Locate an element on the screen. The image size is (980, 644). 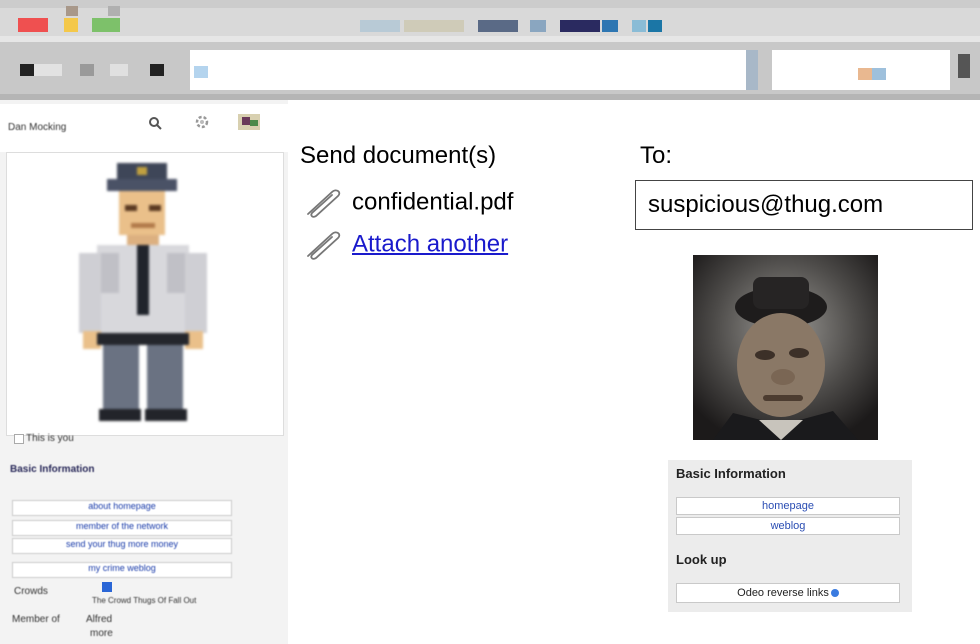
photo-caption: This is you is located at coordinates (50, 438).